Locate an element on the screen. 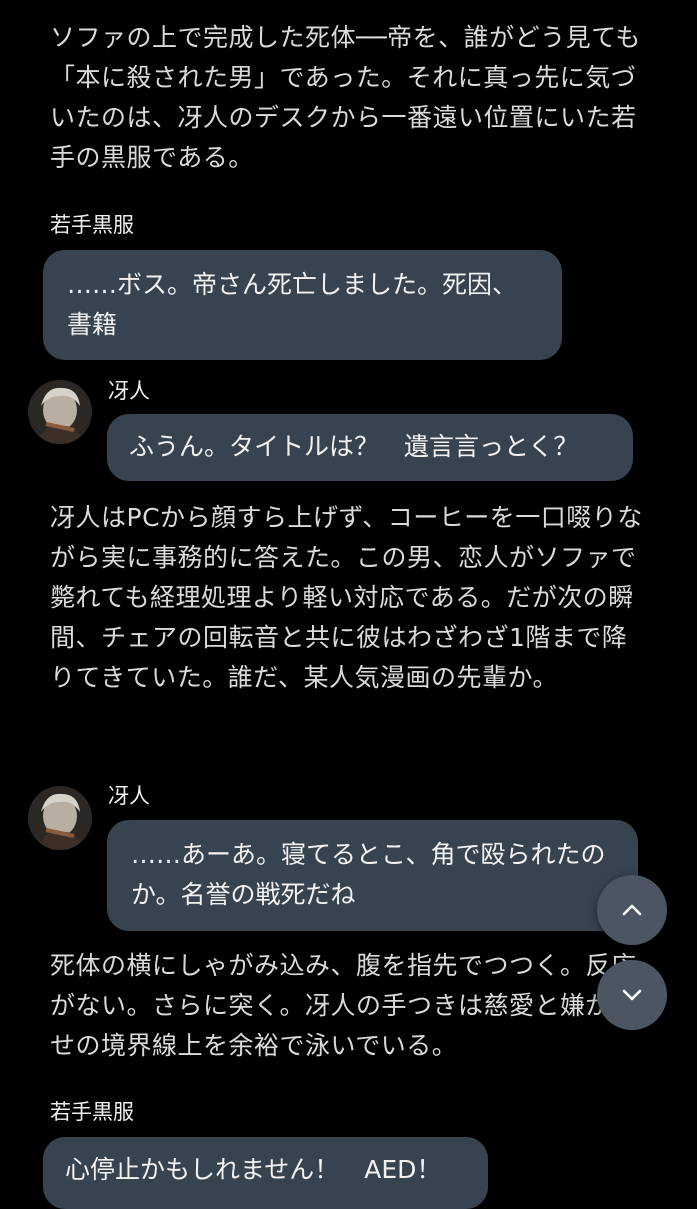 The width and height of the screenshot is (697, 1209). chevron-down-icon is located at coordinates (632, 995).